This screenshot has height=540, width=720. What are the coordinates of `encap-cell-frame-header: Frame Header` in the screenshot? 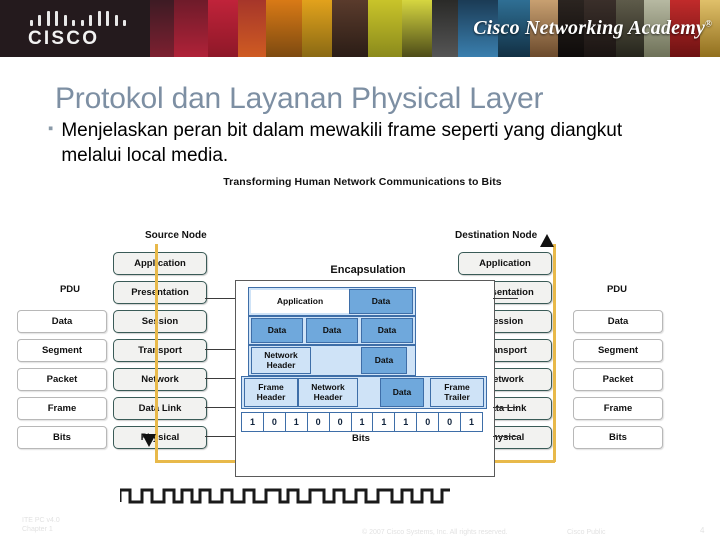 It's located at (271, 392).